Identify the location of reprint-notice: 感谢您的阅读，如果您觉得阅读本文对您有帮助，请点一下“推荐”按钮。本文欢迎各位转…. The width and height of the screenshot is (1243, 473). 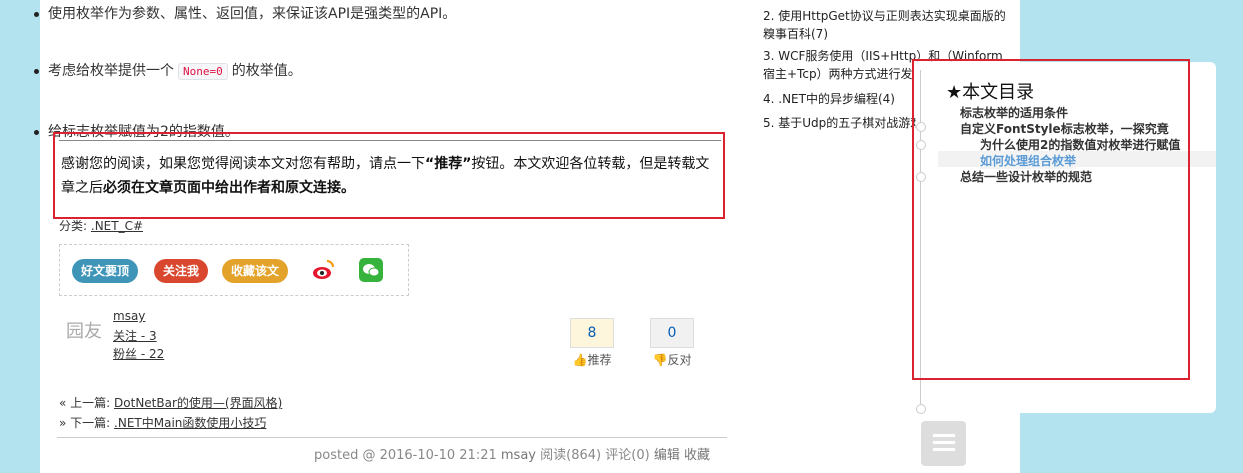
(389, 175).